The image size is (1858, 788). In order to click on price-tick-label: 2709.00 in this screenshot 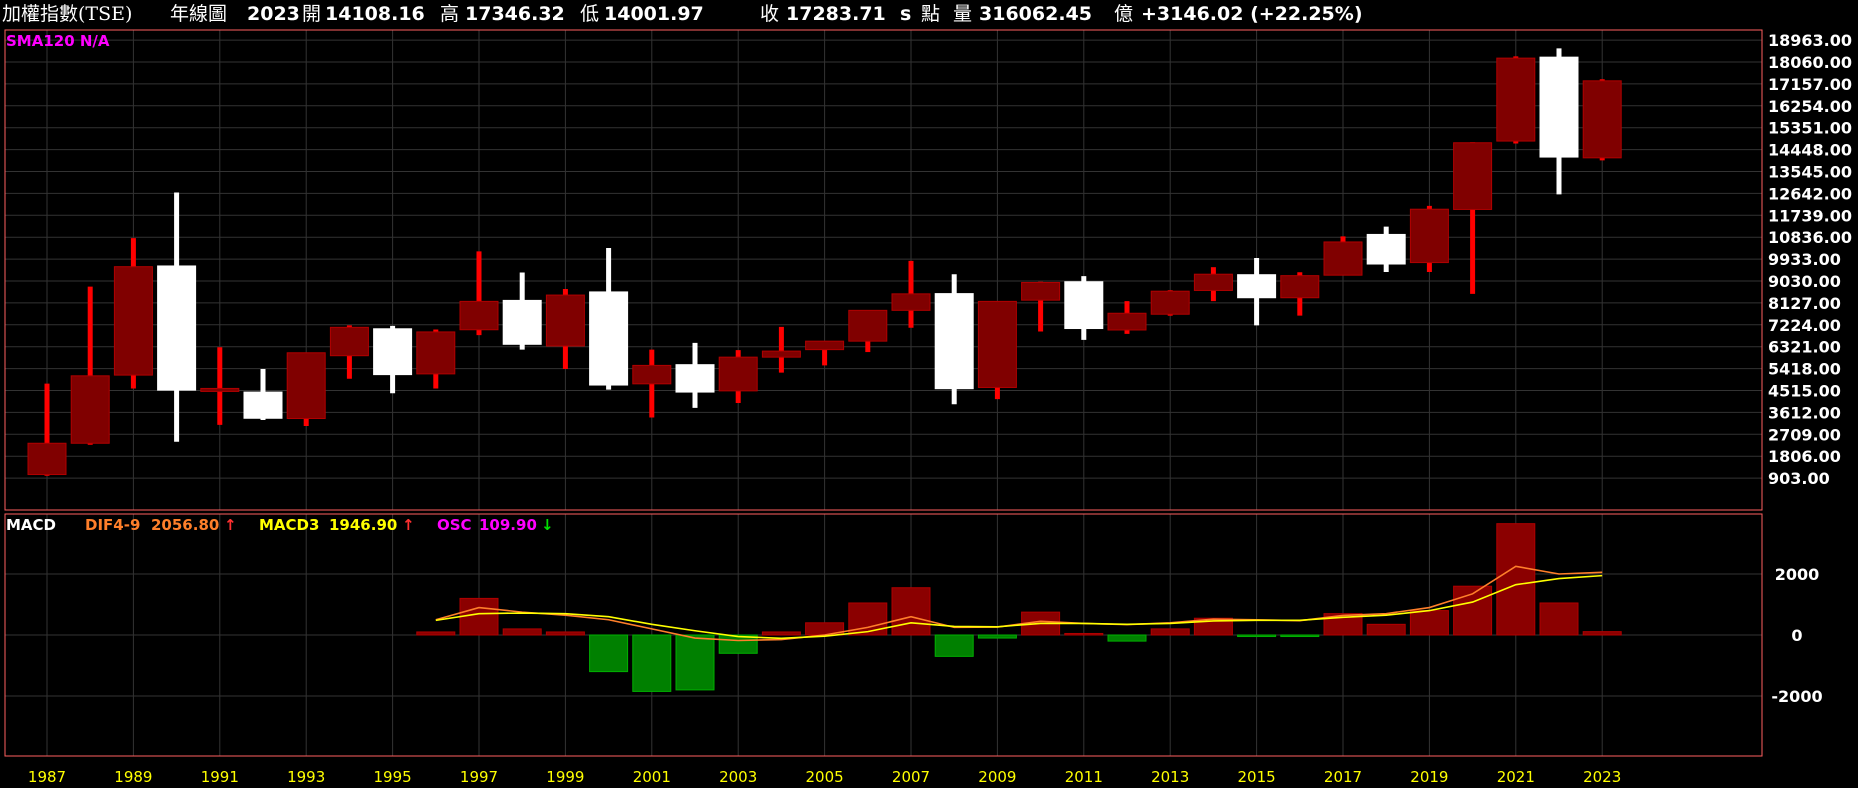, I will do `click(1804, 434)`.